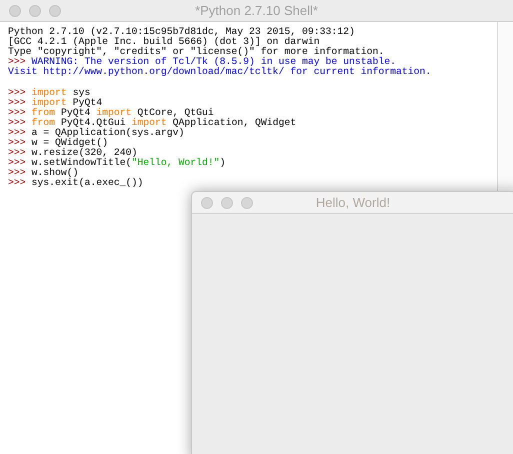 The image size is (513, 454). What do you see at coordinates (196, 51) in the screenshot?
I see `code-text: Type "copyright", "credits" or "license()" for more information.` at bounding box center [196, 51].